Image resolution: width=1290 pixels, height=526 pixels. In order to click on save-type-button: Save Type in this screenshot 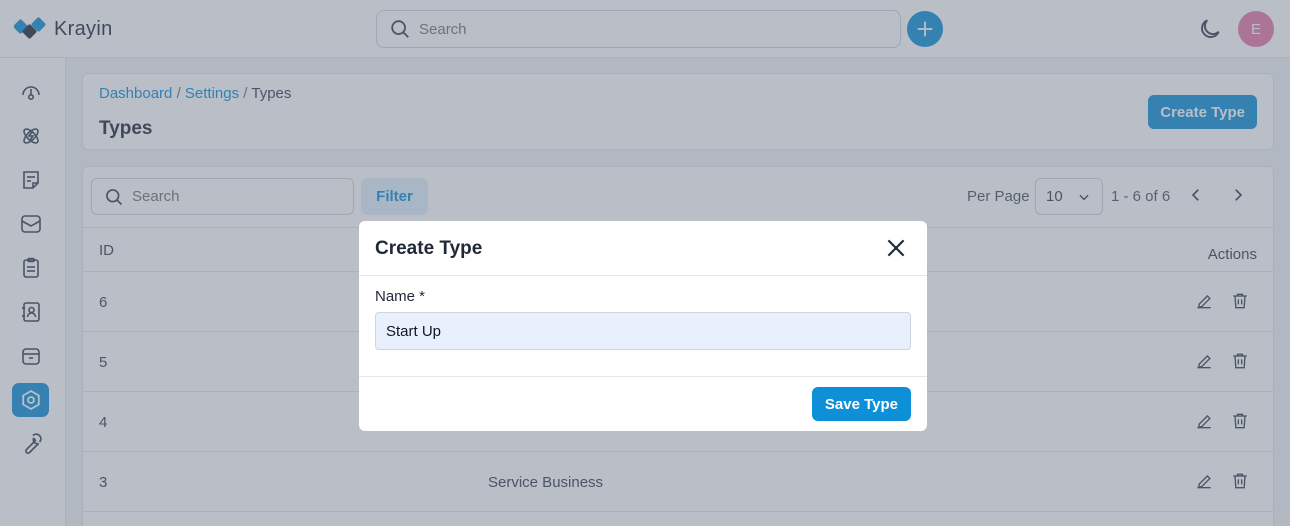, I will do `click(861, 404)`.